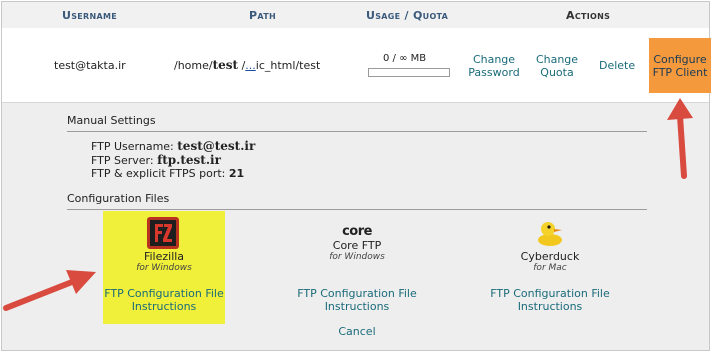  I want to click on header-username: Username, so click(89, 15).